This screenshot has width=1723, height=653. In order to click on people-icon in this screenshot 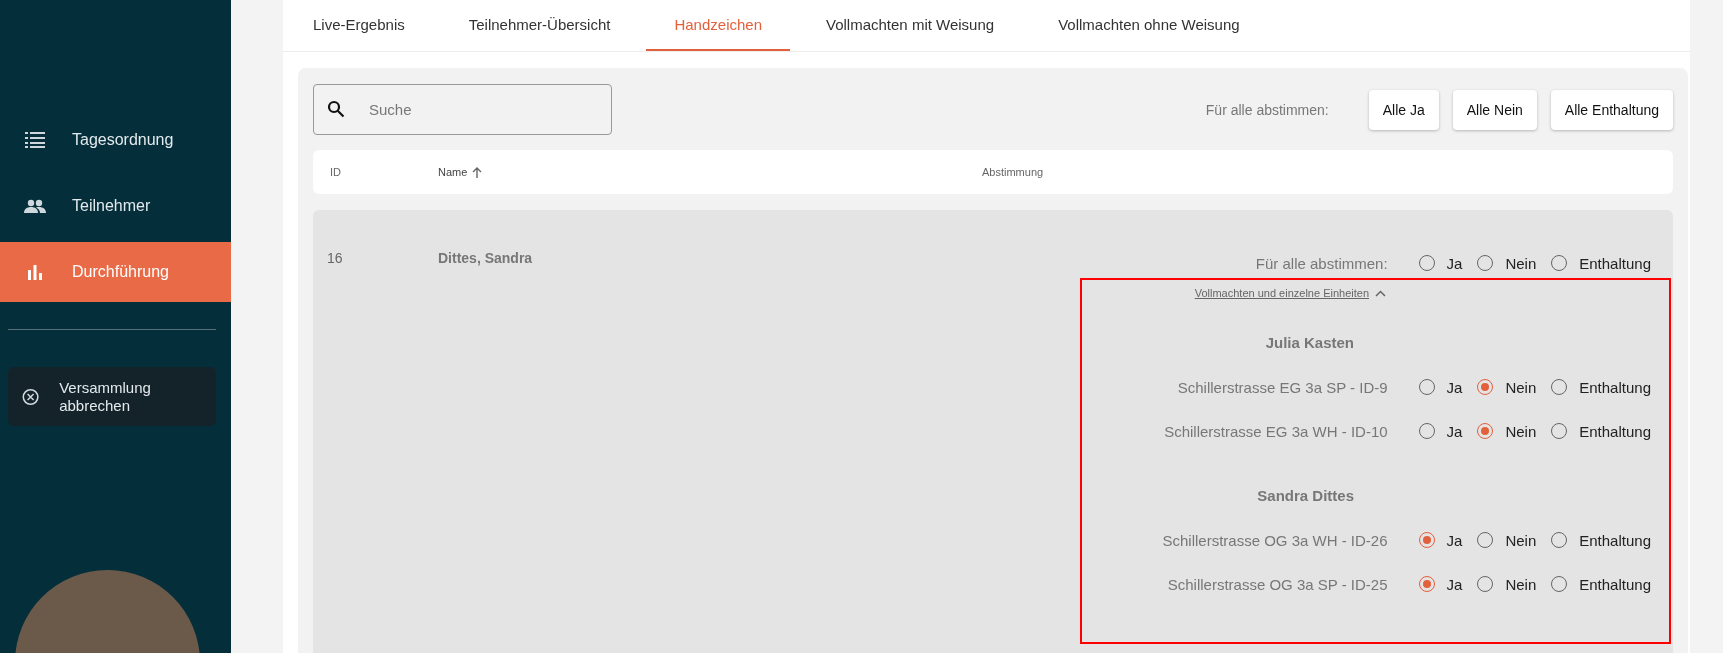, I will do `click(35, 206)`.